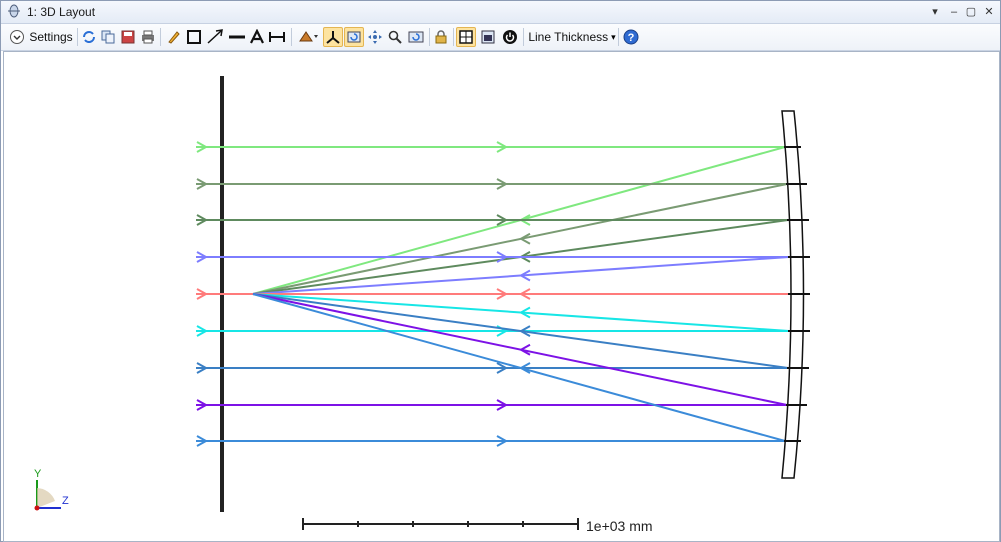  What do you see at coordinates (14, 11) in the screenshot?
I see `lens-icon` at bounding box center [14, 11].